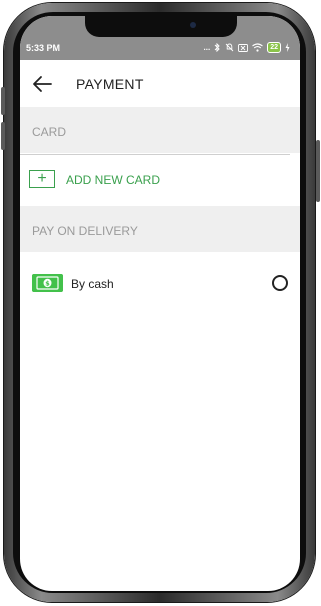 The width and height of the screenshot is (321, 606). I want to click on plus-icon: +, so click(42, 179).